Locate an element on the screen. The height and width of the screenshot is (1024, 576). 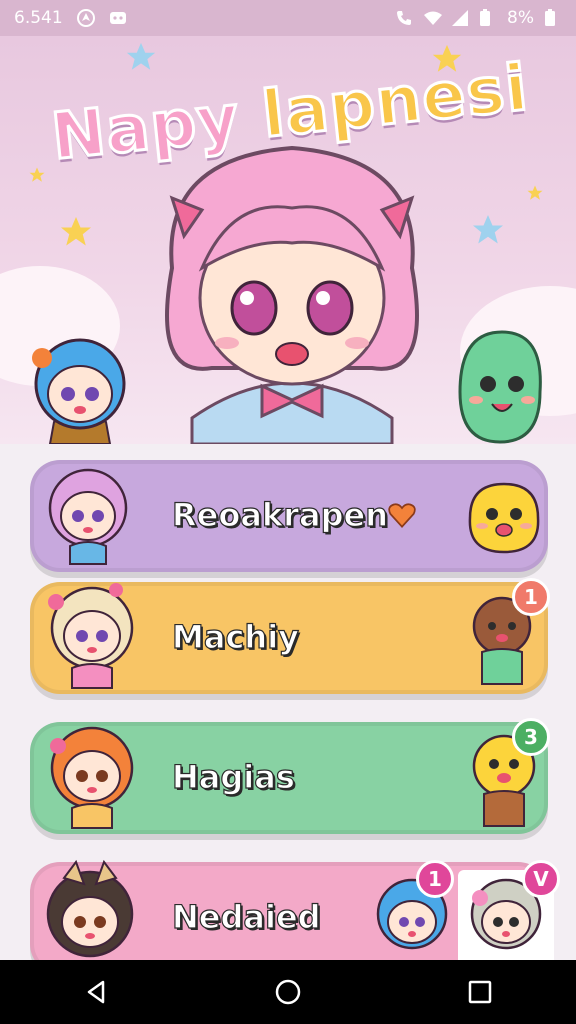
navigation-icon is located at coordinates (85, 18).